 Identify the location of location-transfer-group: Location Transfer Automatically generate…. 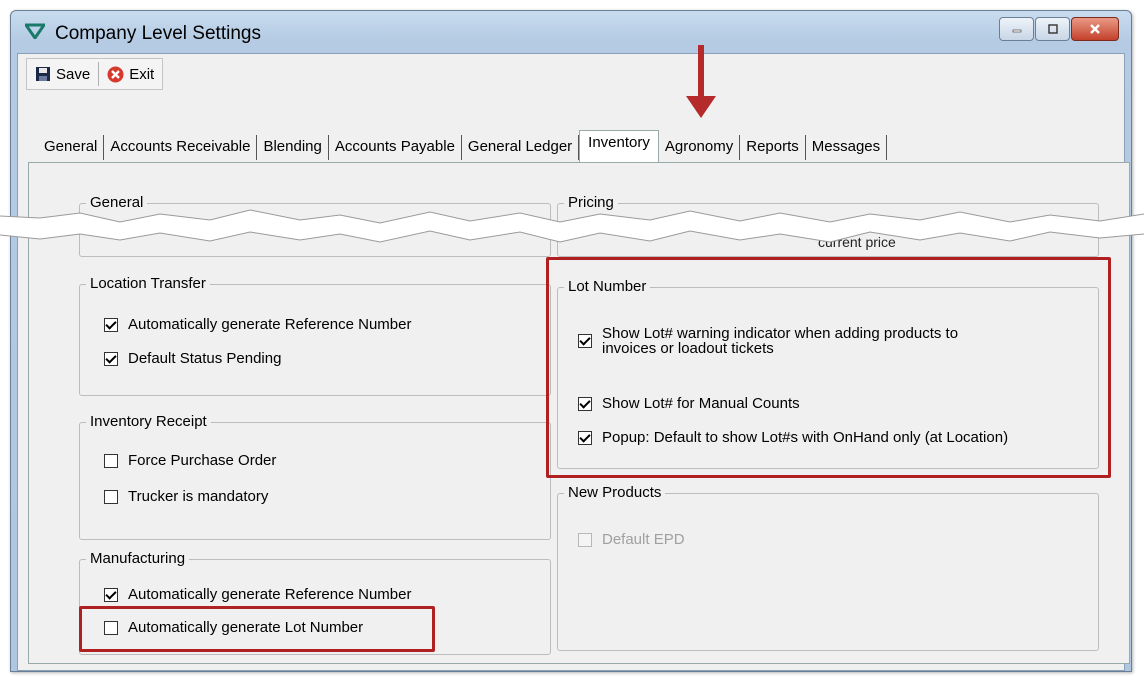
(315, 335).